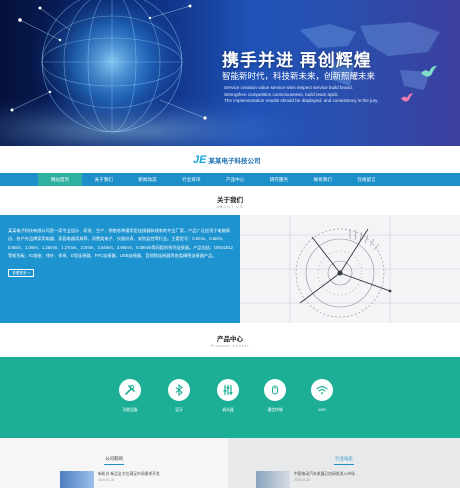 The image size is (460, 488). I want to click on news-item-title: 新机台 新品全方位满足市场需求开发, so click(129, 474).